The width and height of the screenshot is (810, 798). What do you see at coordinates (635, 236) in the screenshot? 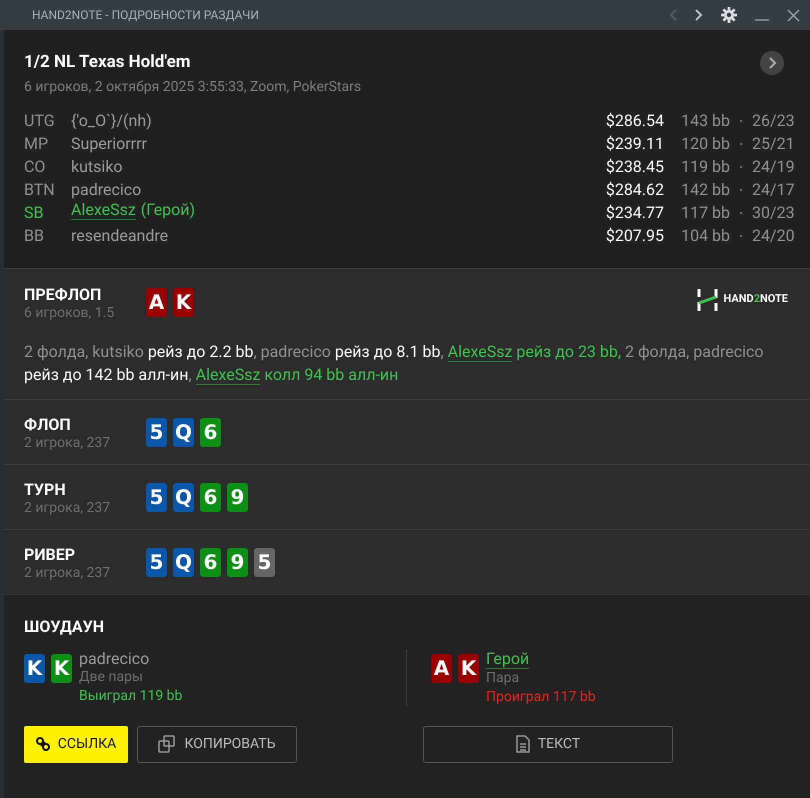
I see `stack-amount: $207.95` at bounding box center [635, 236].